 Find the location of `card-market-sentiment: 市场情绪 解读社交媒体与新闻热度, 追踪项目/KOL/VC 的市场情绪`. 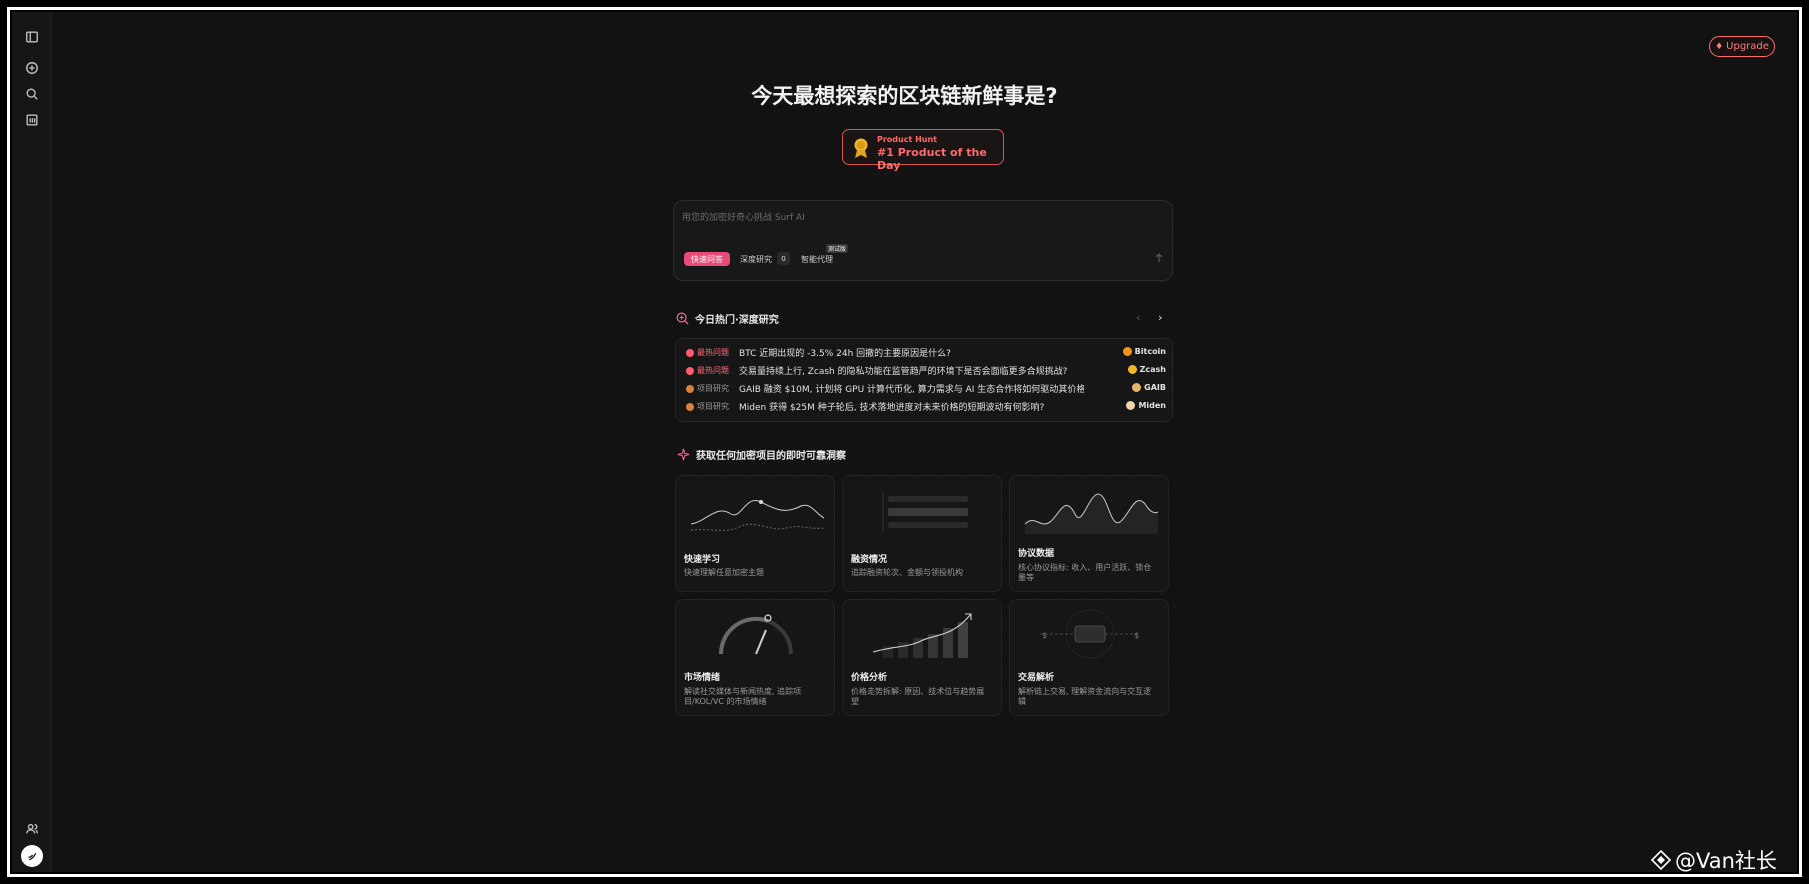

card-market-sentiment: 市场情绪 解读社交媒体与新闻热度, 追踪项目/KOL/VC 的市场情绪 is located at coordinates (755, 657).